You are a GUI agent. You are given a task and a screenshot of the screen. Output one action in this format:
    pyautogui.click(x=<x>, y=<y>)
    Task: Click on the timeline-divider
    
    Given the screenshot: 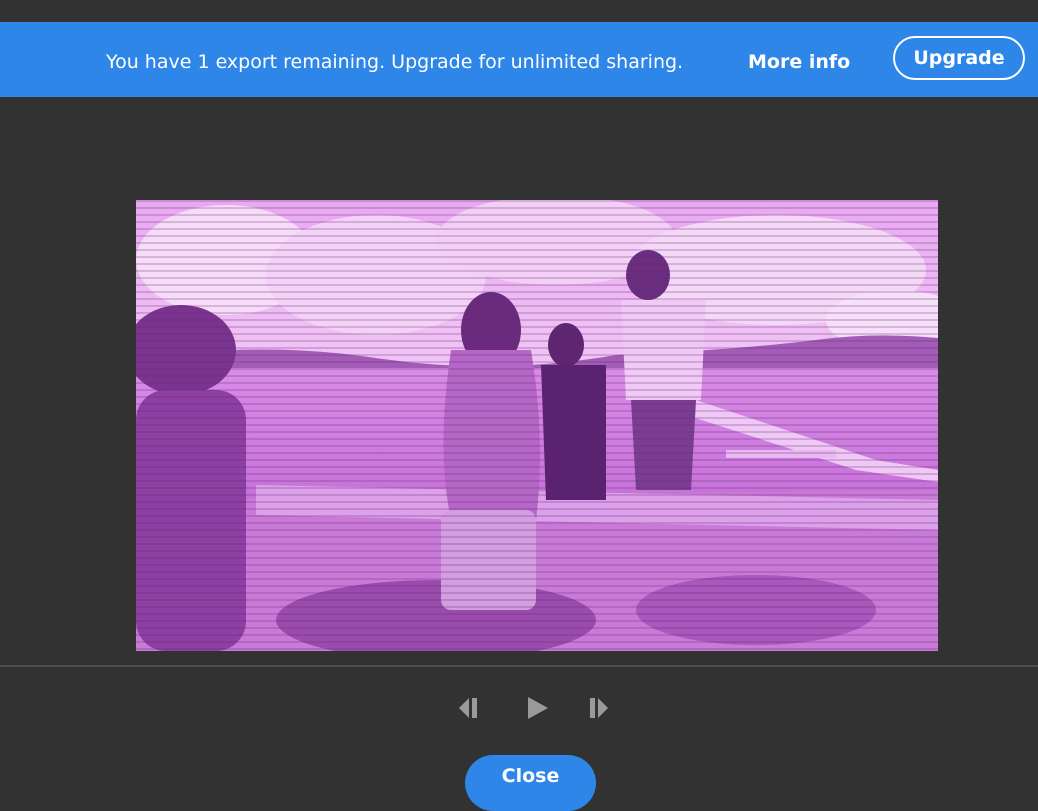 What is the action you would take?
    pyautogui.click(x=519, y=666)
    